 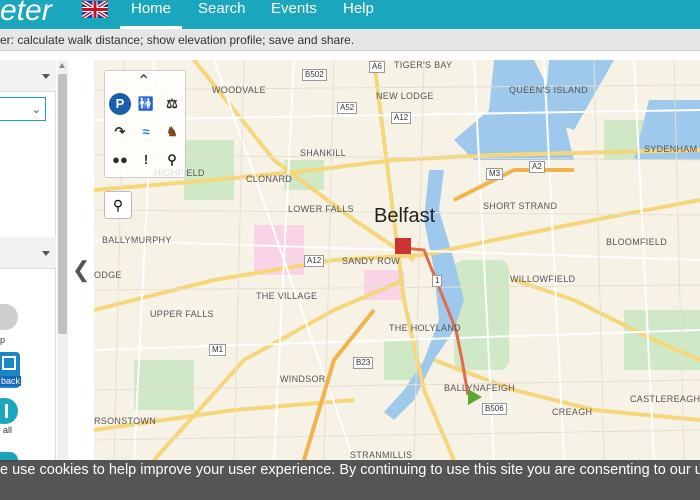 I want to click on place-label: THE HOLYLAND, so click(x=425, y=328).